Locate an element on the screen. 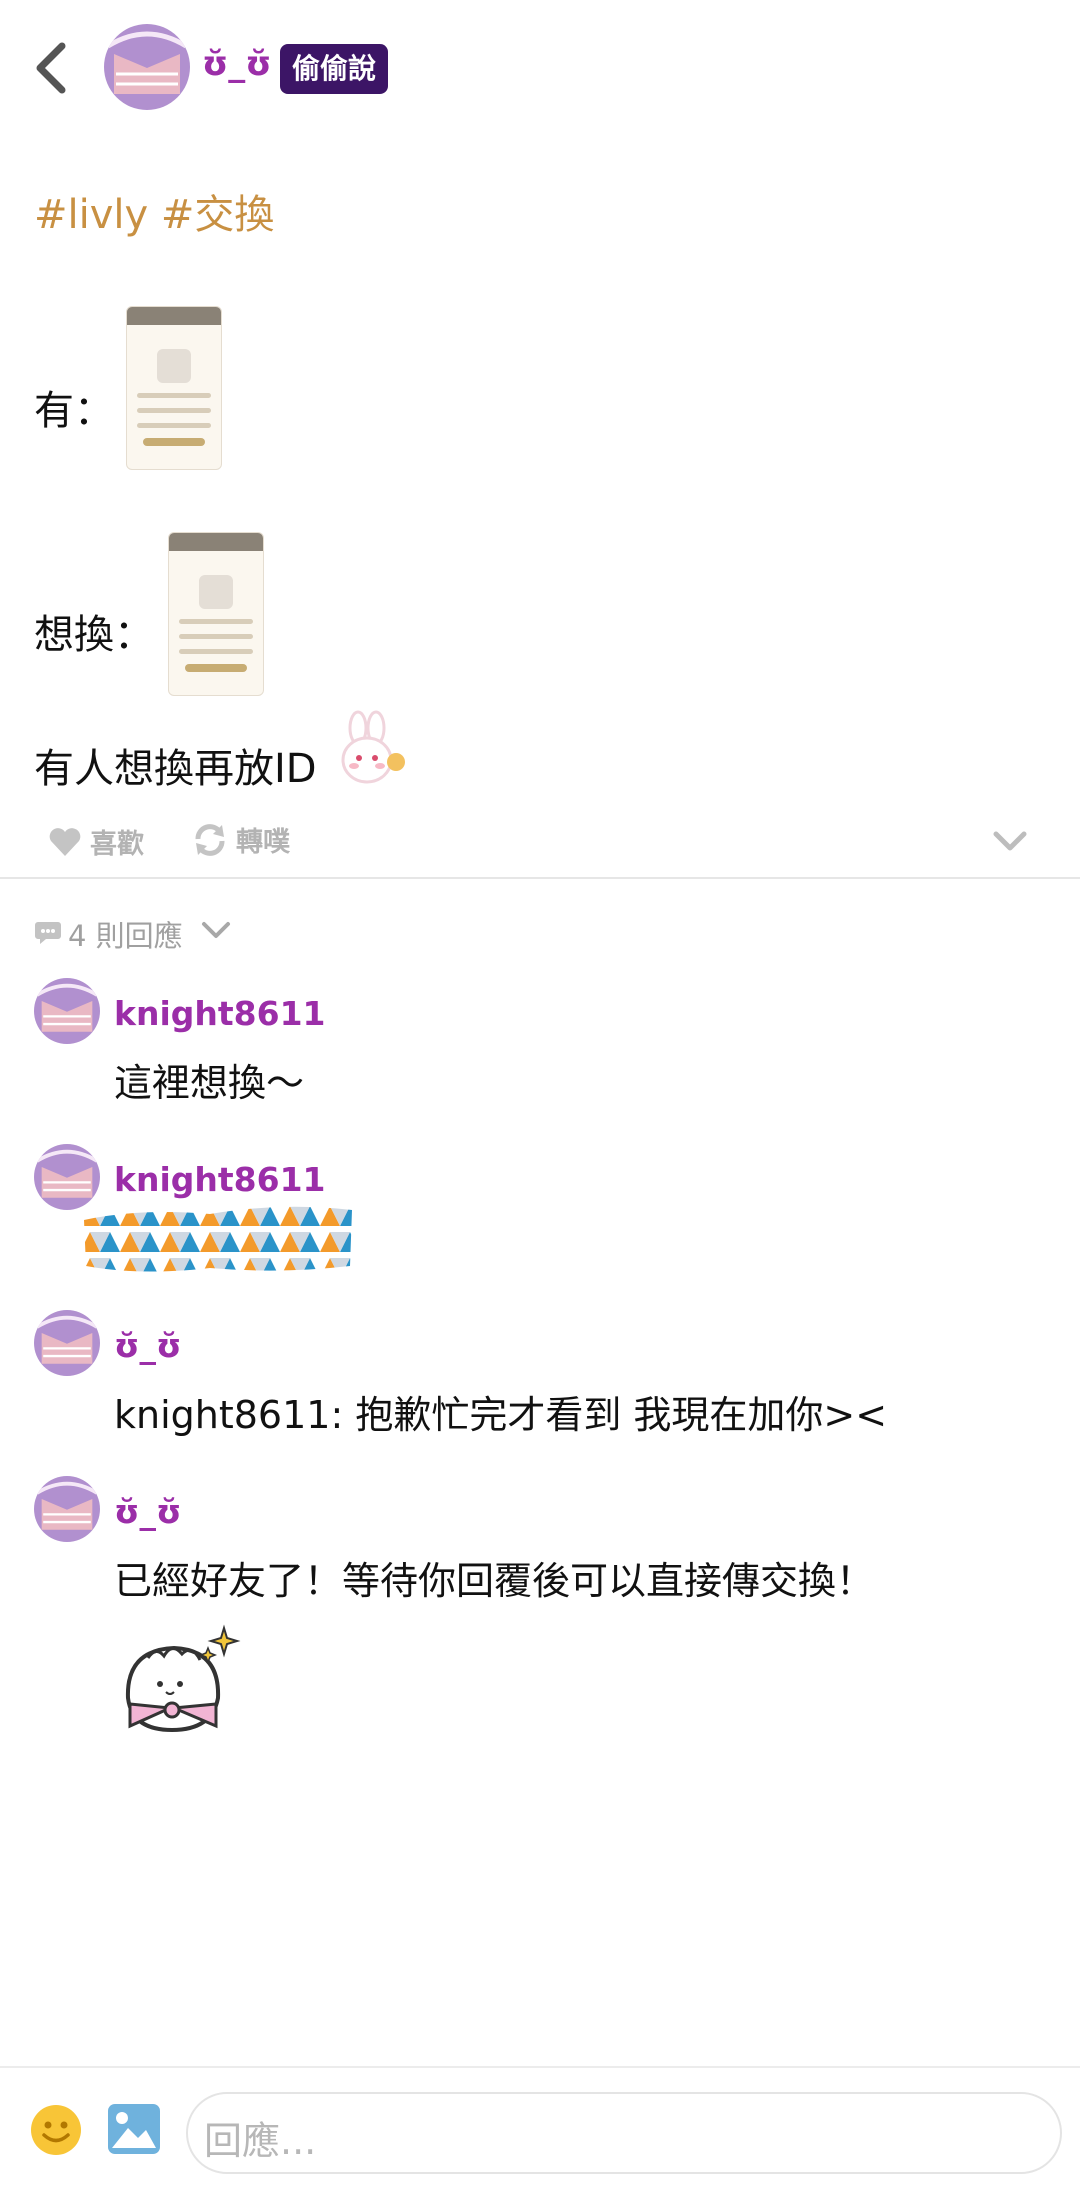  post-tags: #livly #交換 is located at coordinates (154, 211).